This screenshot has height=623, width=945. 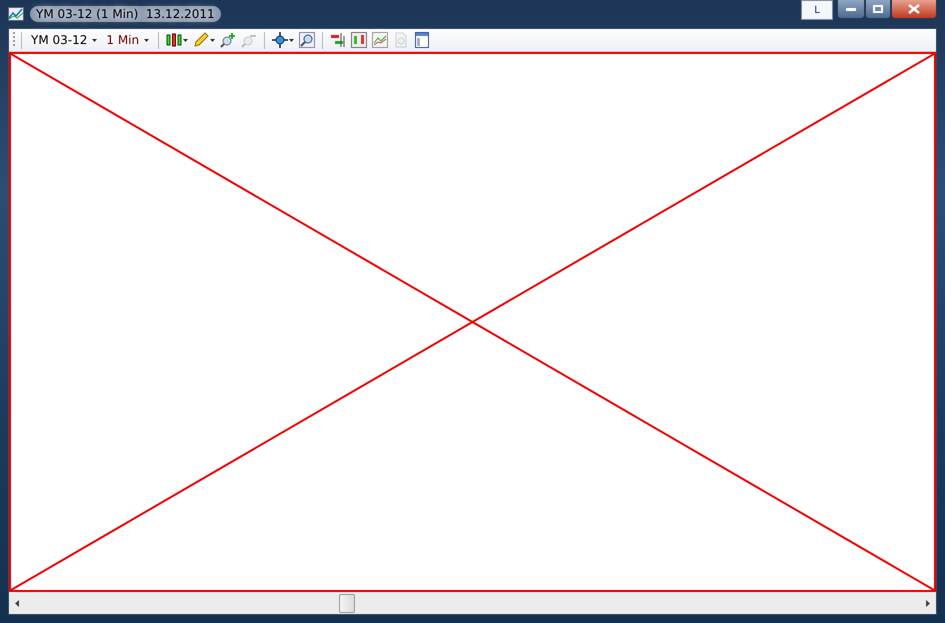 I want to click on magnifier-icon, so click(x=307, y=40).